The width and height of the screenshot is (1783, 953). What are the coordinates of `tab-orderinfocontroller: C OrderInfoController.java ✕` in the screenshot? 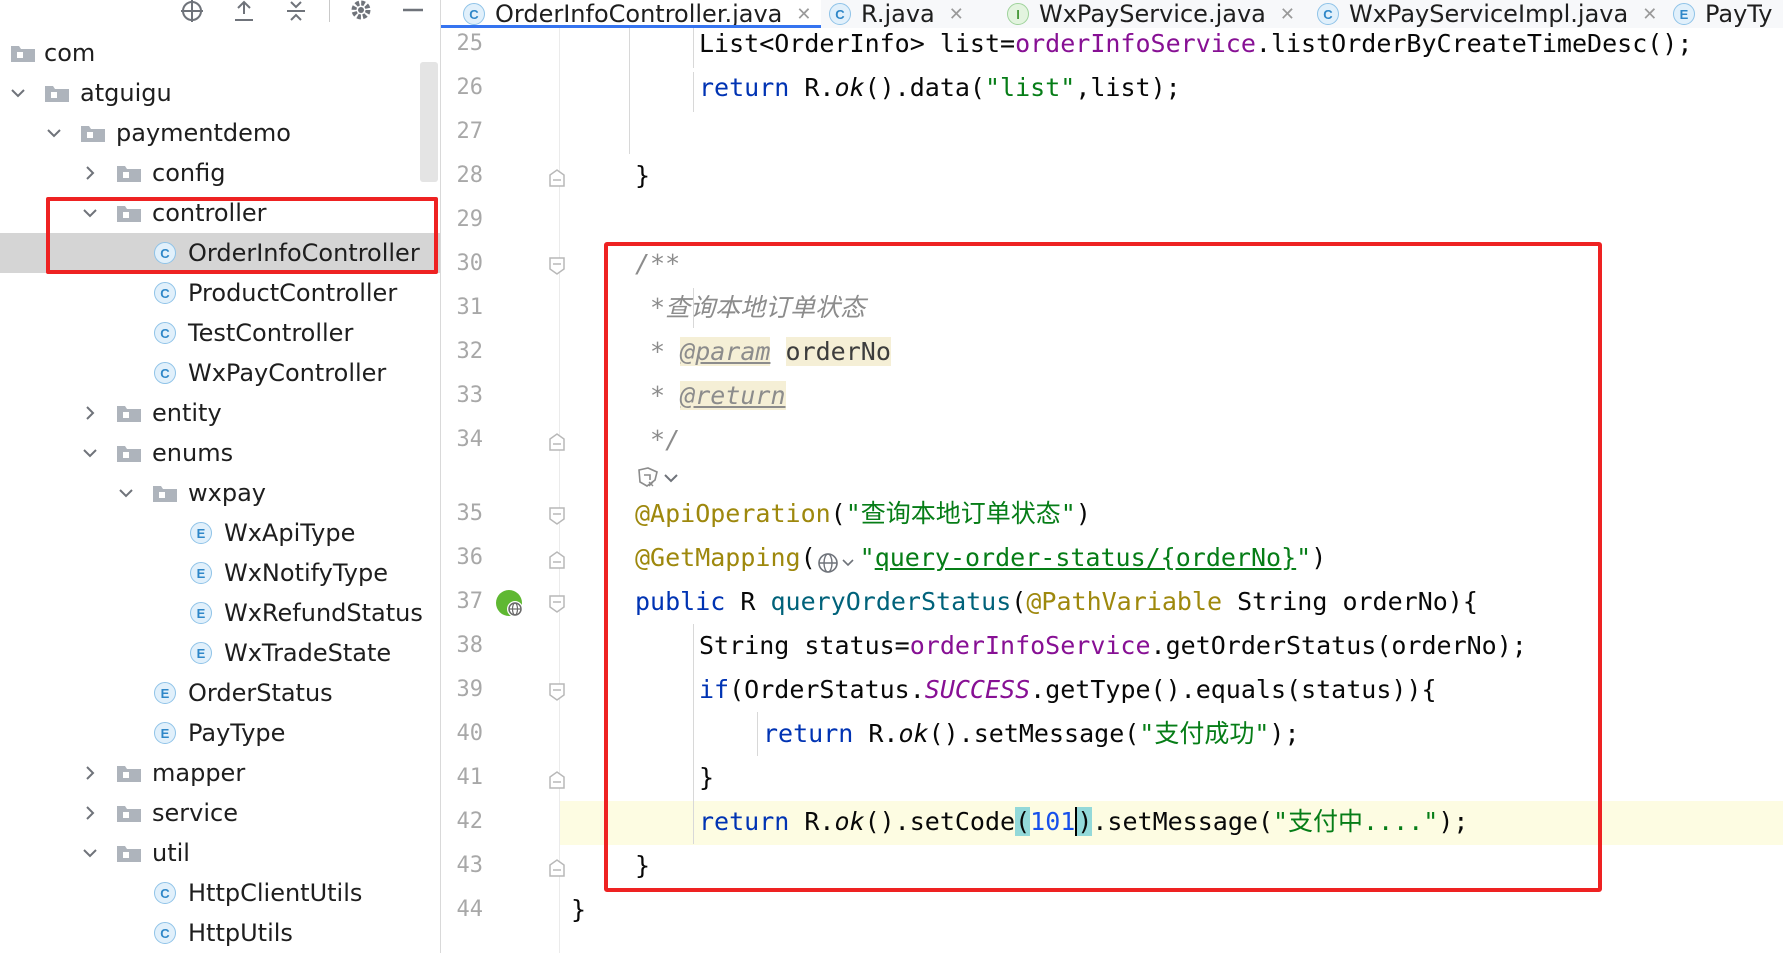 It's located at (631, 14).